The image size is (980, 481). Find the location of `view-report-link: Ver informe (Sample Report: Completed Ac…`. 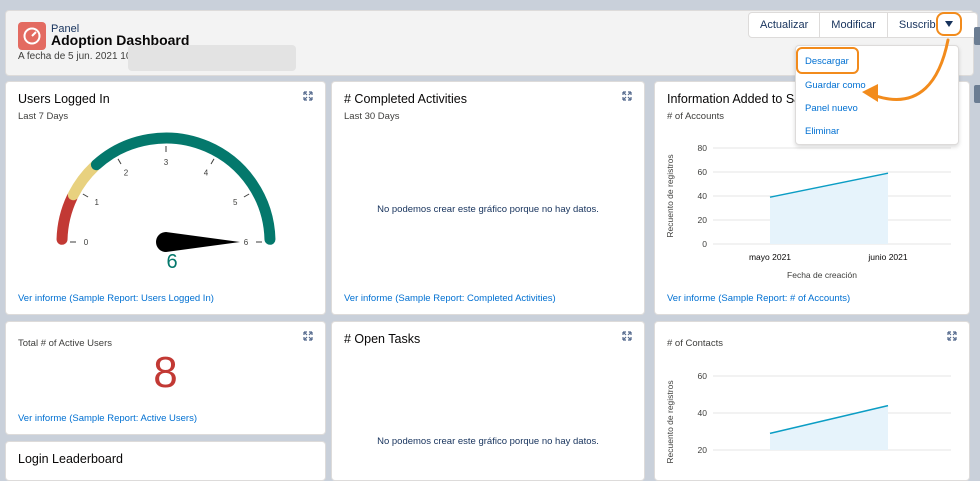

view-report-link: Ver informe (Sample Report: Completed Ac… is located at coordinates (450, 298).